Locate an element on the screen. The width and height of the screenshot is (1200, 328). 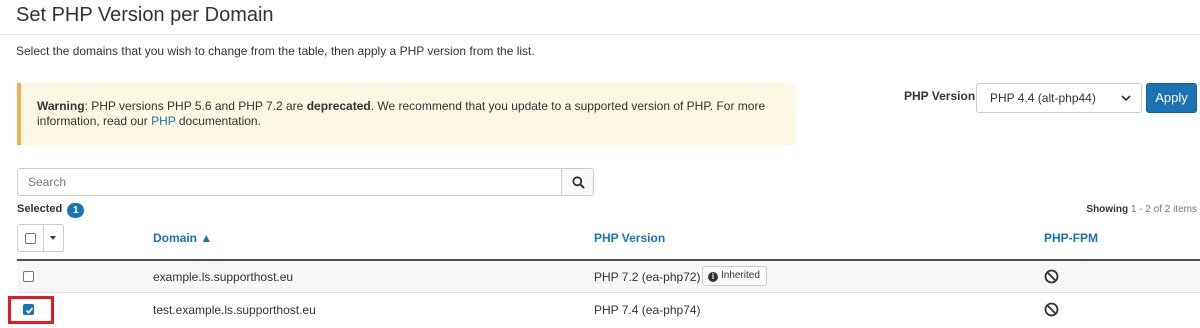
bulk-select-divider is located at coordinates (43, 238).